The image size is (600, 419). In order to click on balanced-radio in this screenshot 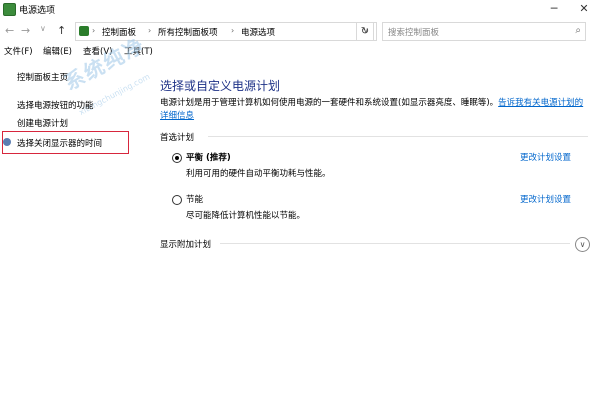, I will do `click(177, 158)`.